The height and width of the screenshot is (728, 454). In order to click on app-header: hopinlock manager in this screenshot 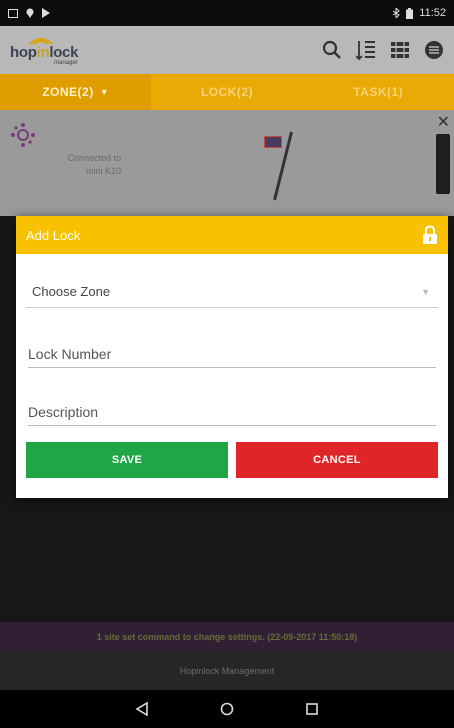, I will do `click(227, 50)`.